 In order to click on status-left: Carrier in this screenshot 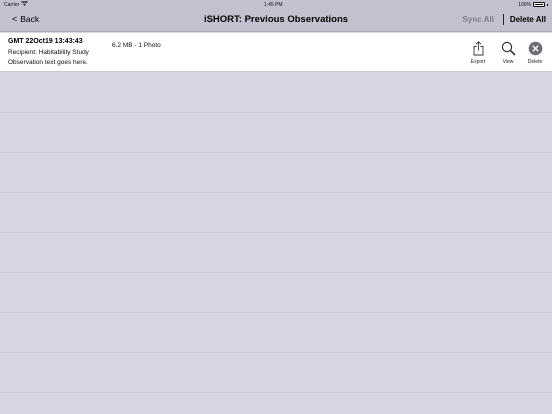, I will do `click(16, 4)`.